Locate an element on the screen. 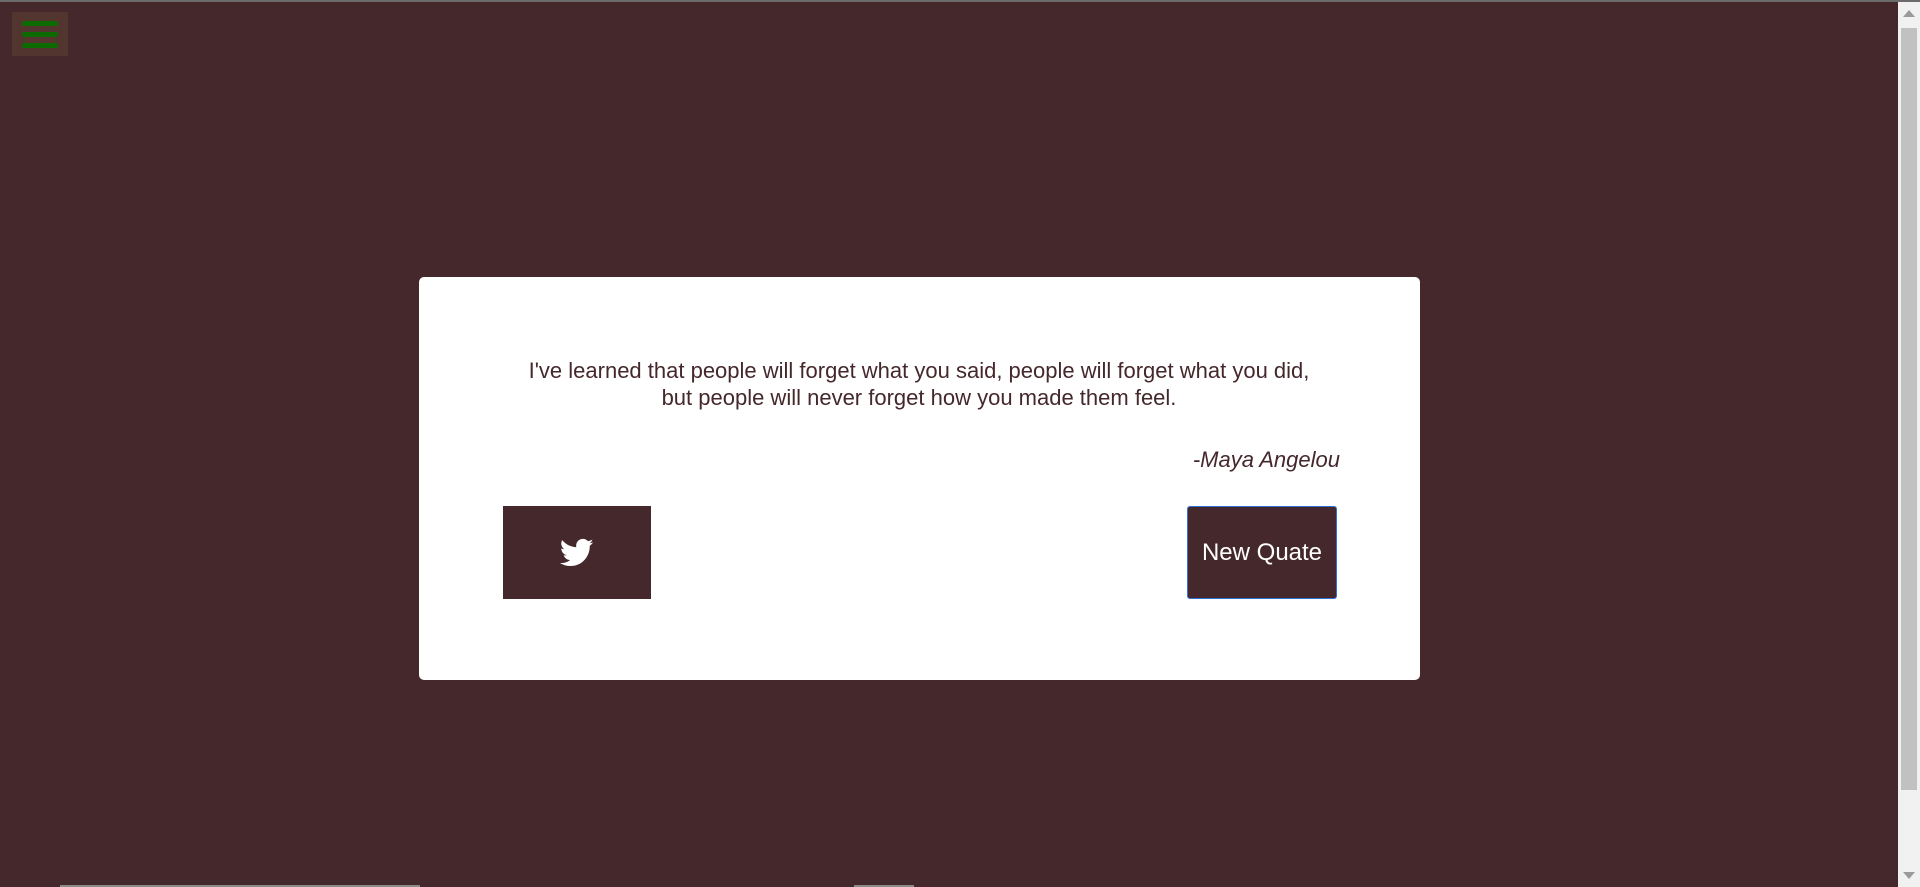  window-top-border is located at coordinates (960, 1).